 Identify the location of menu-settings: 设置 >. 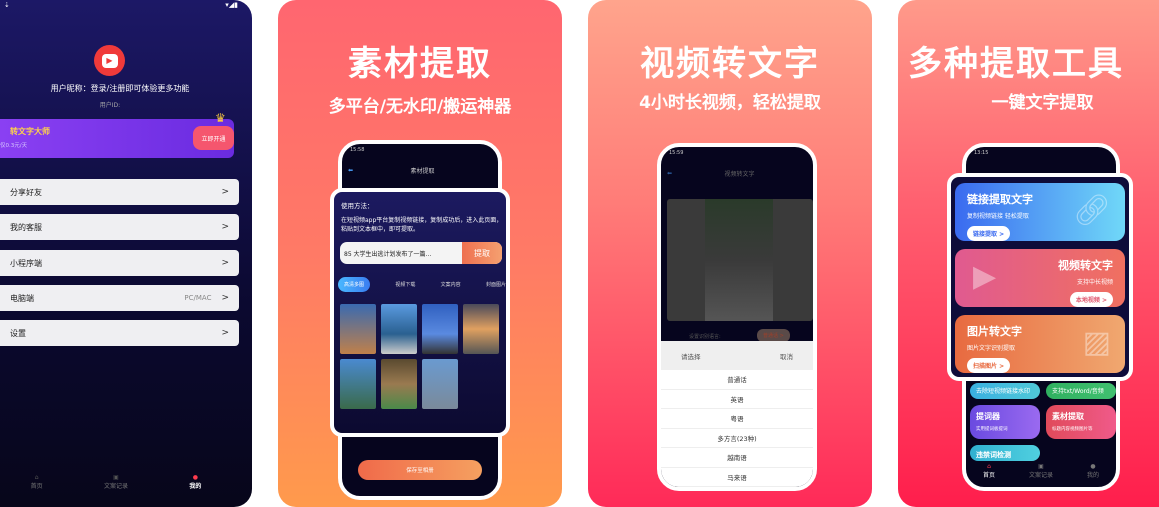
(119, 333).